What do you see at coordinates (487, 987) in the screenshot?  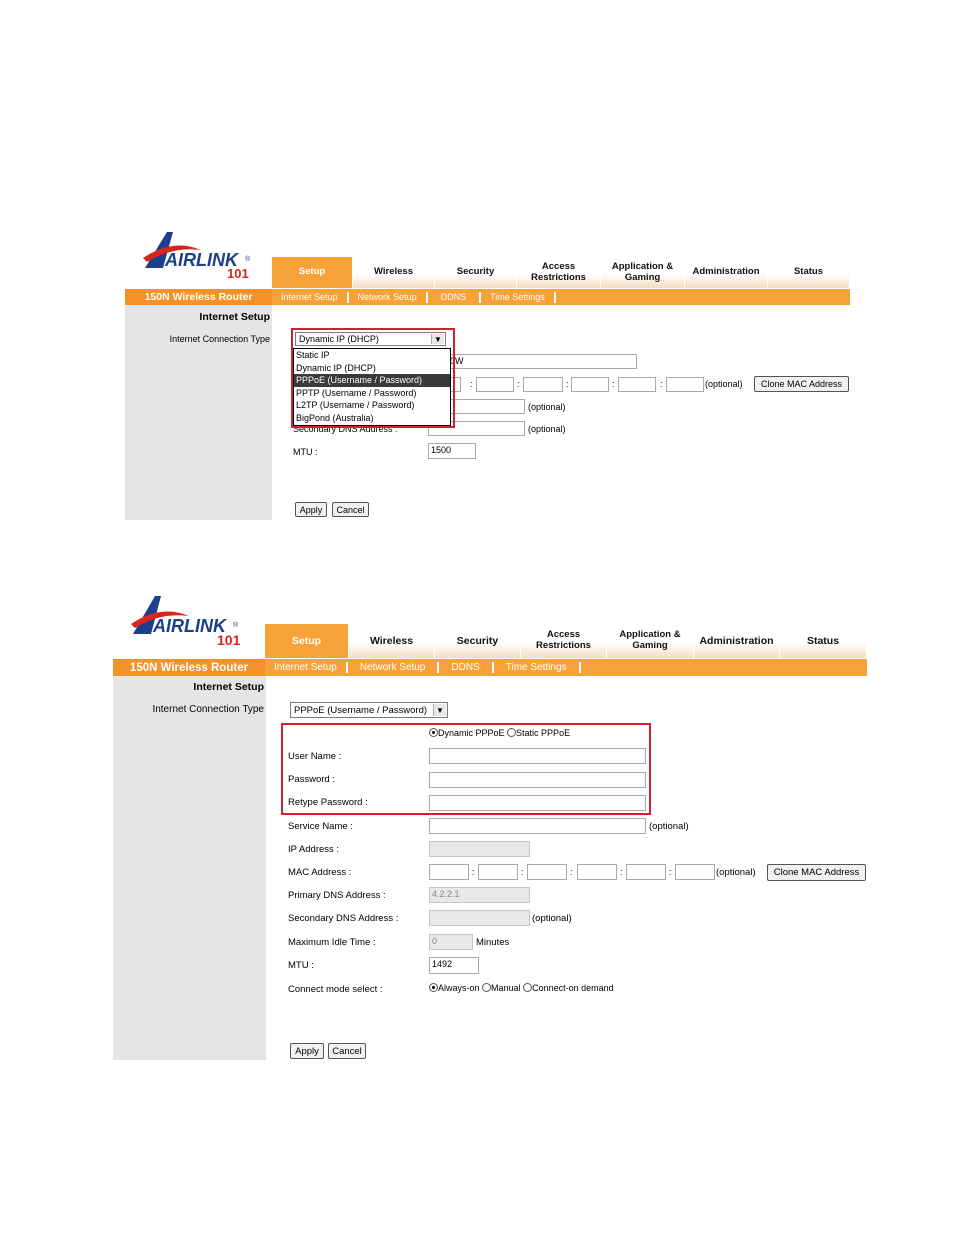 I see `radio-manual` at bounding box center [487, 987].